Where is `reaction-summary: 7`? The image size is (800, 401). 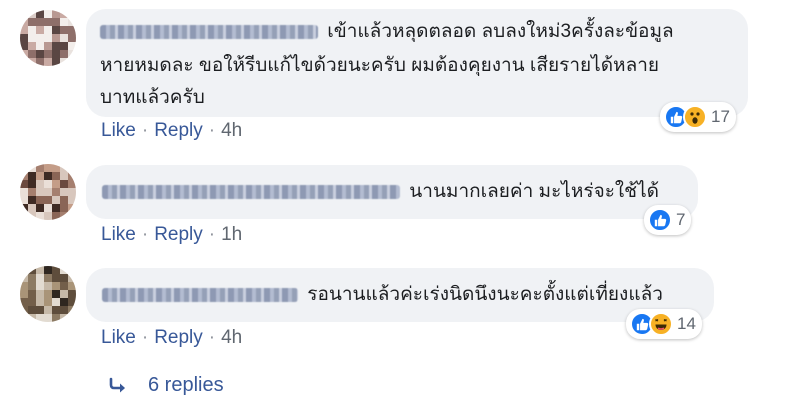 reaction-summary: 7 is located at coordinates (668, 220).